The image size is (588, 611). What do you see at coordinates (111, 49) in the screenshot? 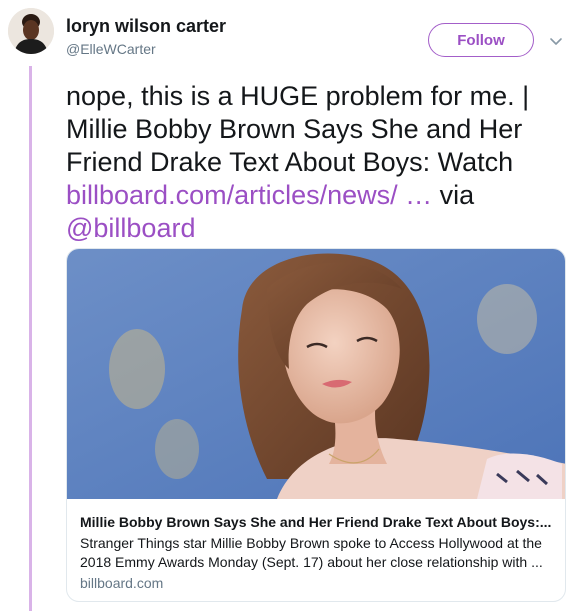
I see `user-handle: @ElleWCarter` at bounding box center [111, 49].